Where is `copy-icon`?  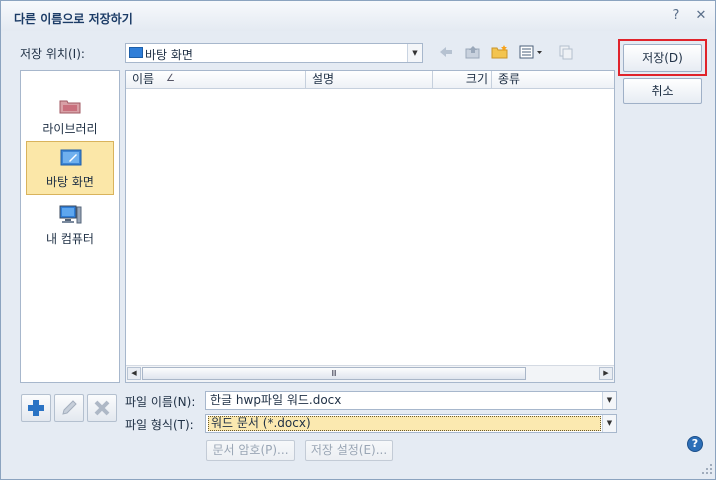 copy-icon is located at coordinates (566, 52).